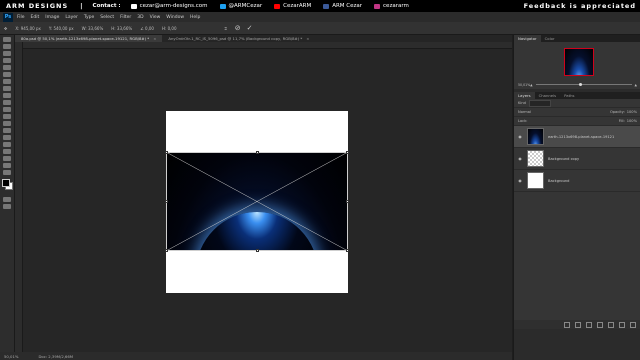  Describe the element at coordinates (7, 81) in the screenshot. I see `healing-tool-icon` at that location.